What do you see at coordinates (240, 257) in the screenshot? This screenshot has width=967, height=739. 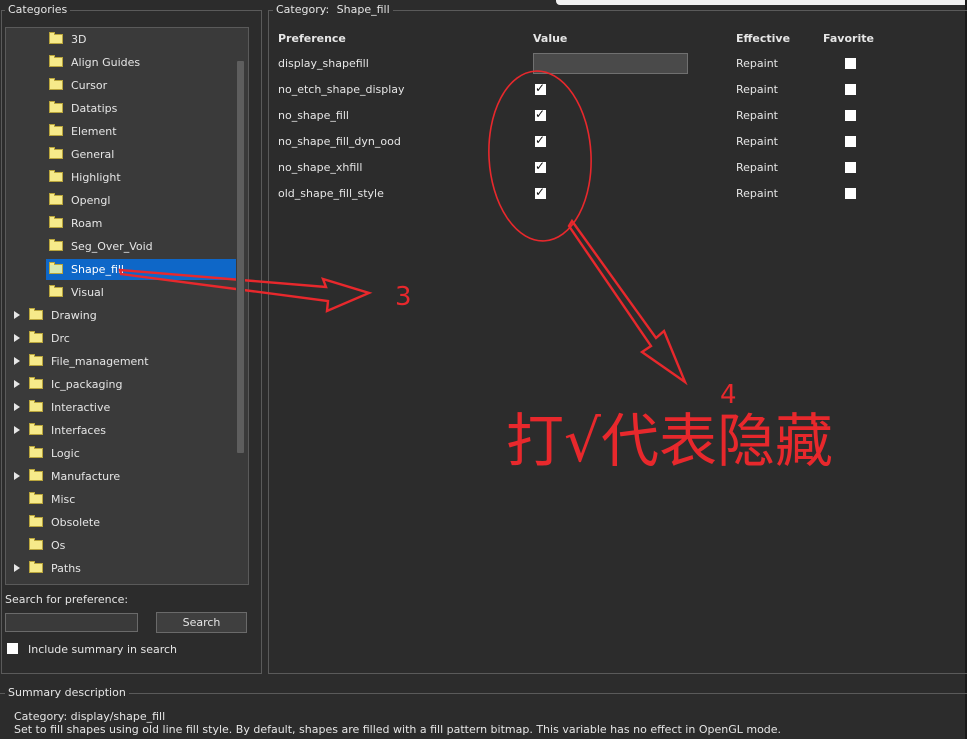 I see `tree-scrollbar-thumb` at bounding box center [240, 257].